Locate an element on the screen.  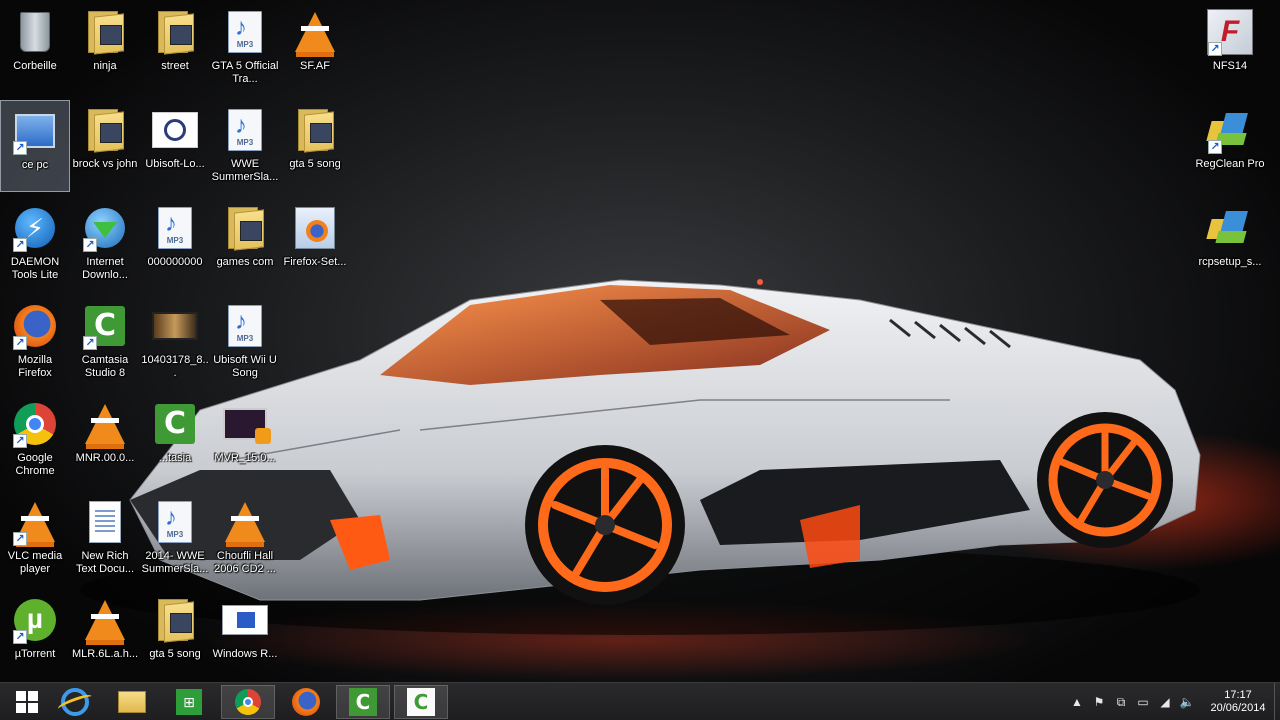
desktop-icon: ↗ Mozilla Firefox is located at coordinates (35, 342).